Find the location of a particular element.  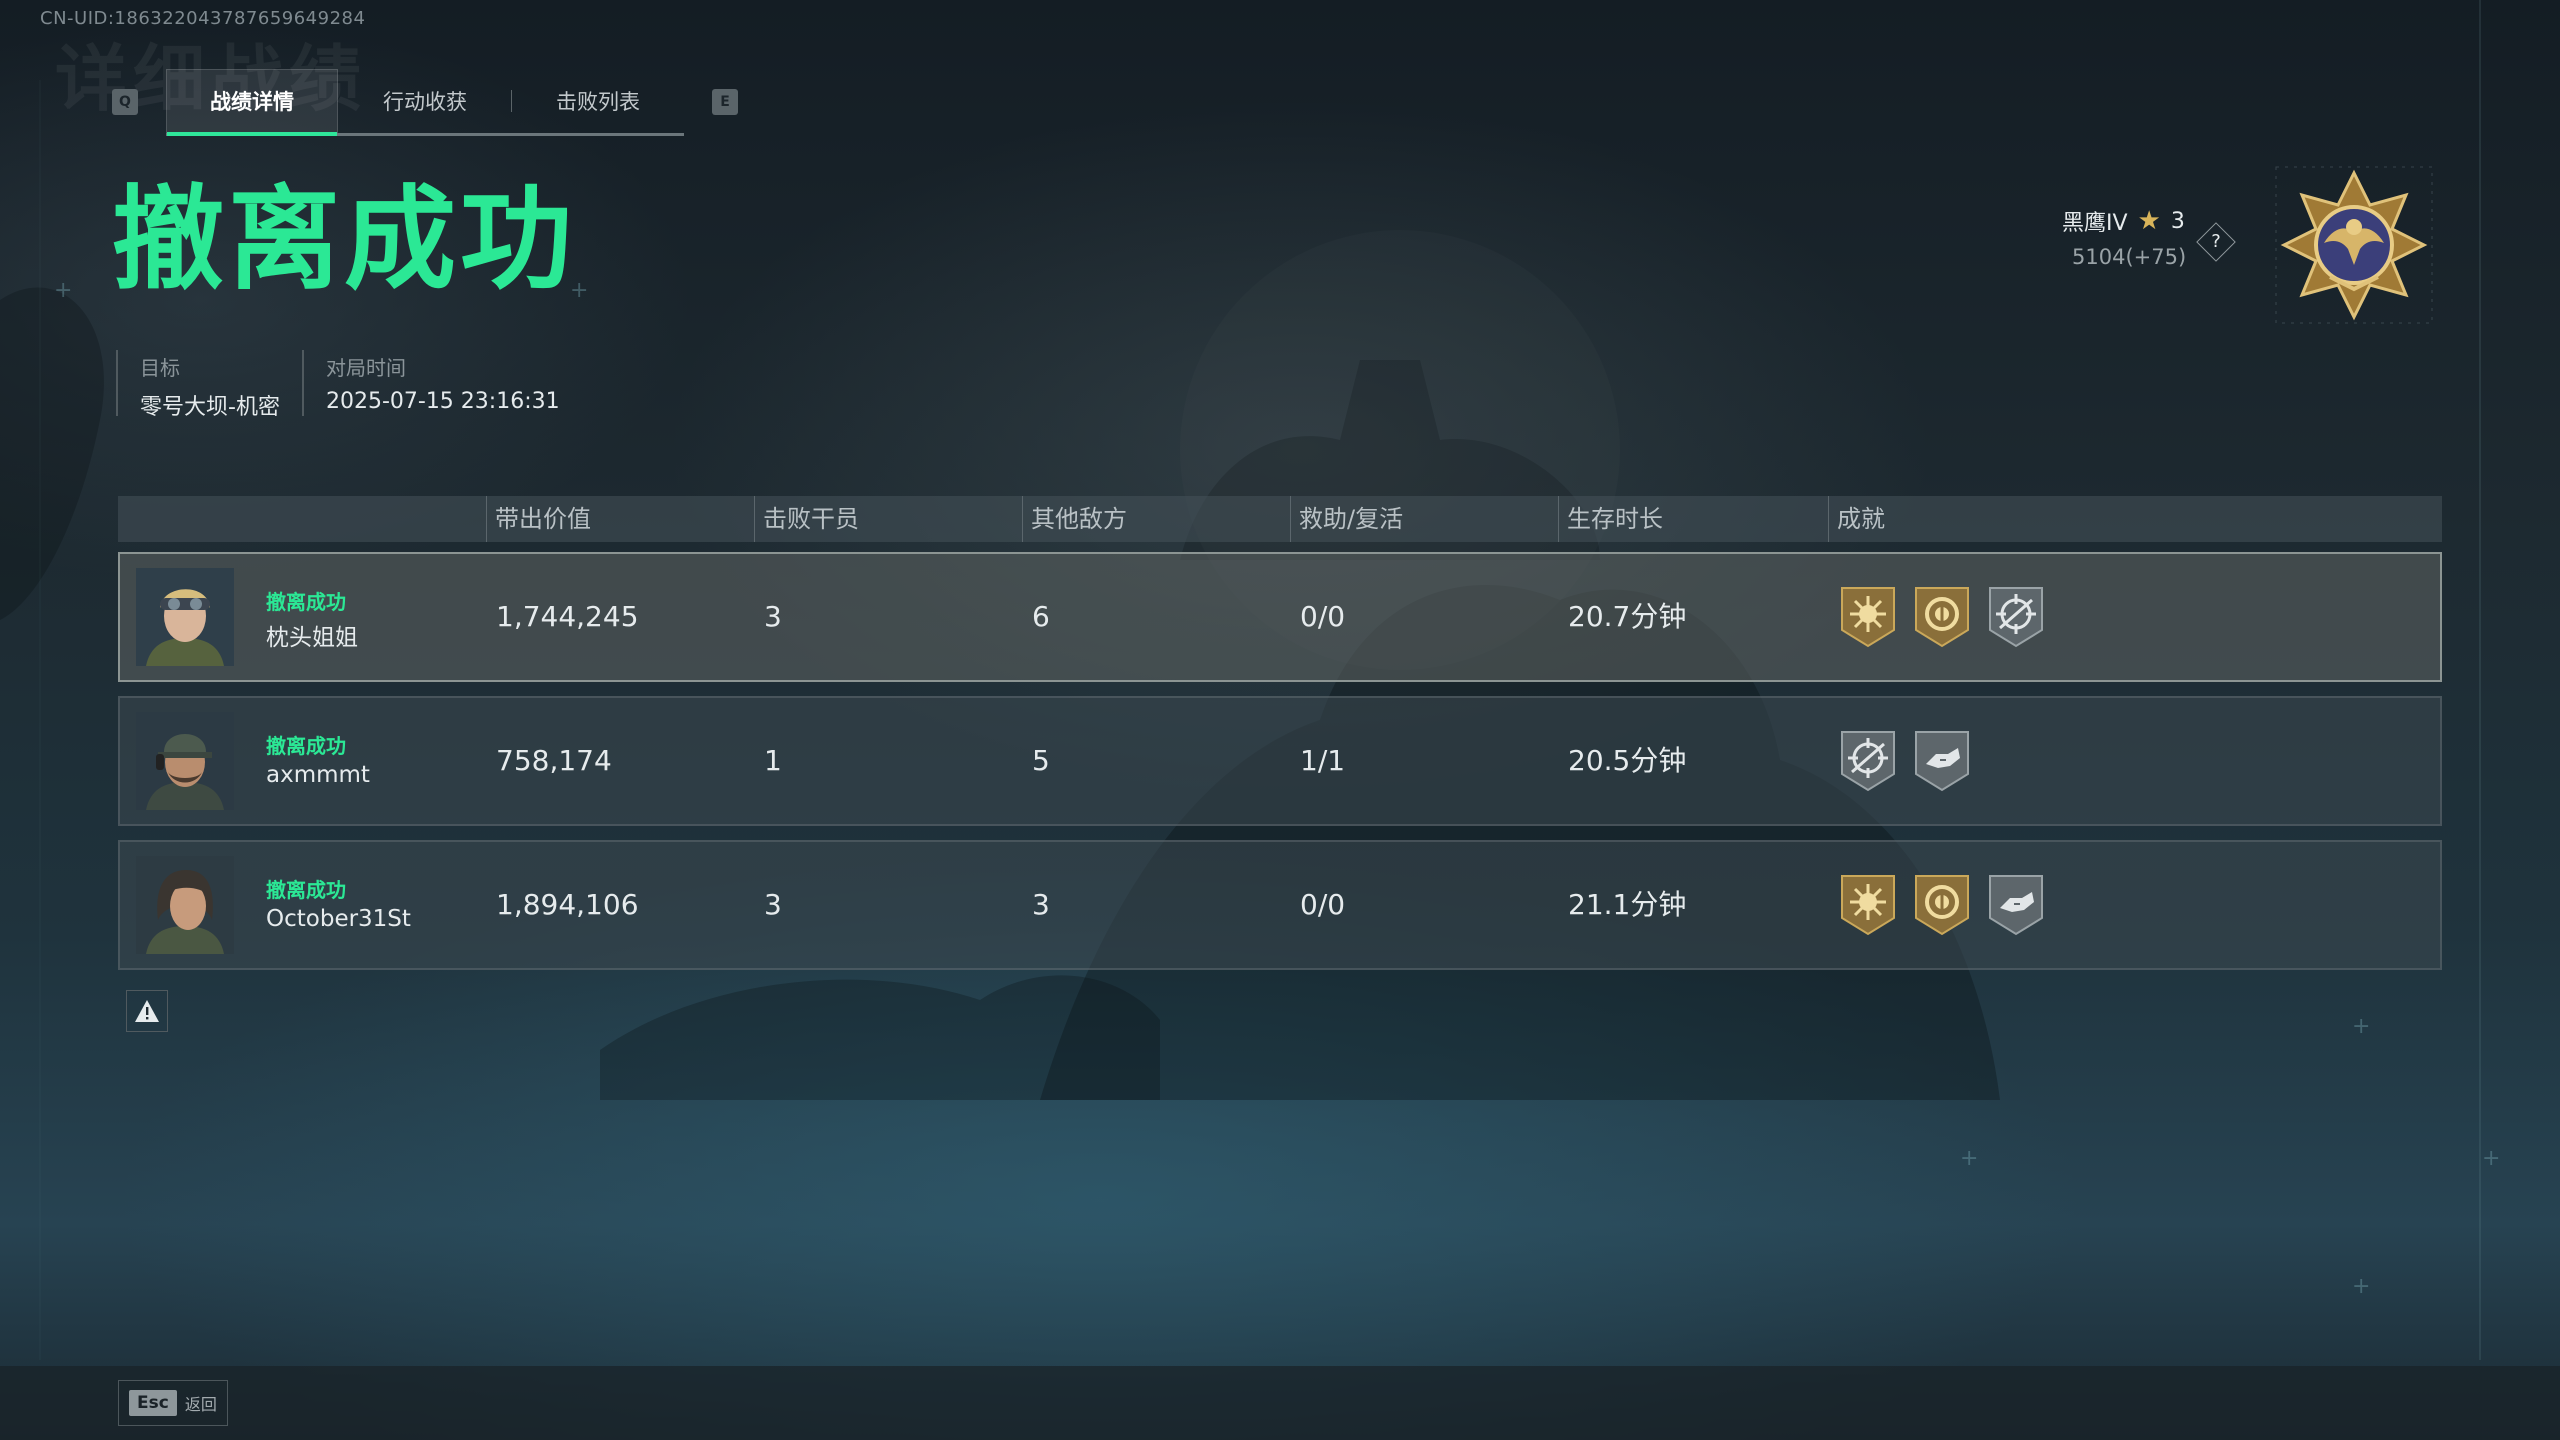

header-survival: 生存时长 is located at coordinates (1610, 519).